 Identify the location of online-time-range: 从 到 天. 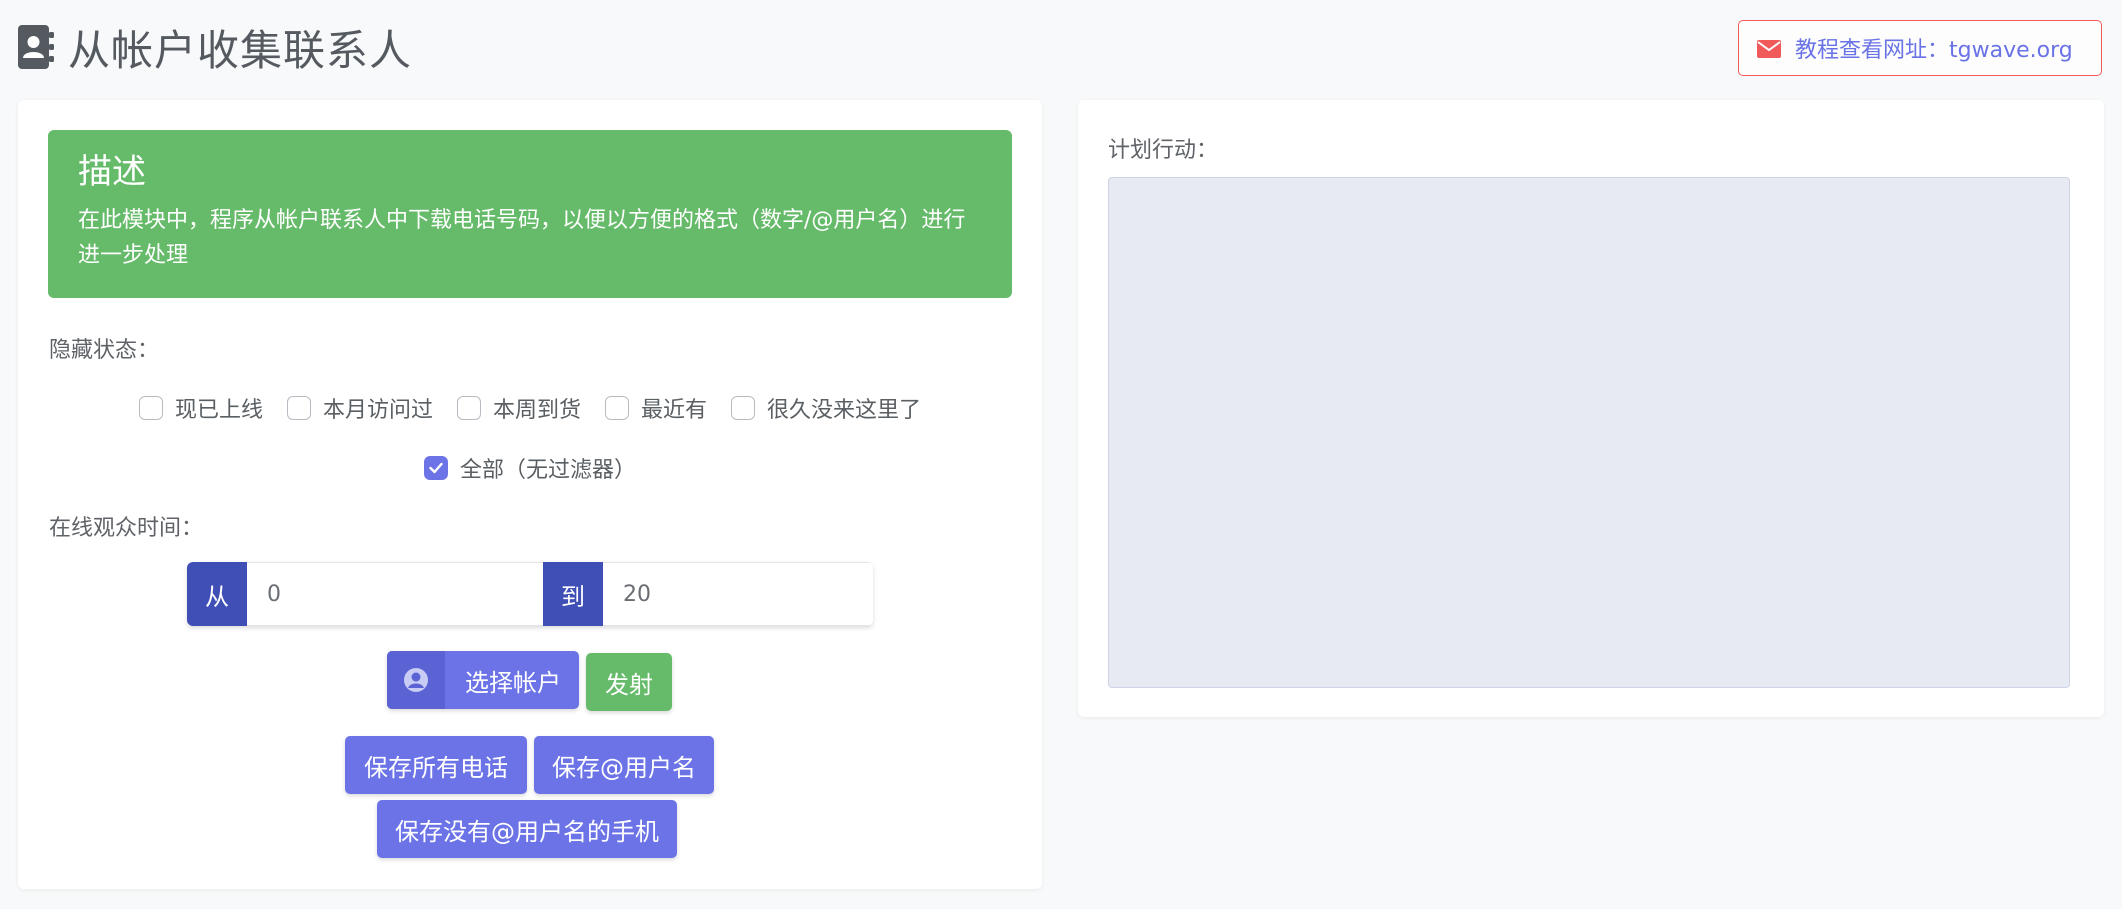
(530, 594).